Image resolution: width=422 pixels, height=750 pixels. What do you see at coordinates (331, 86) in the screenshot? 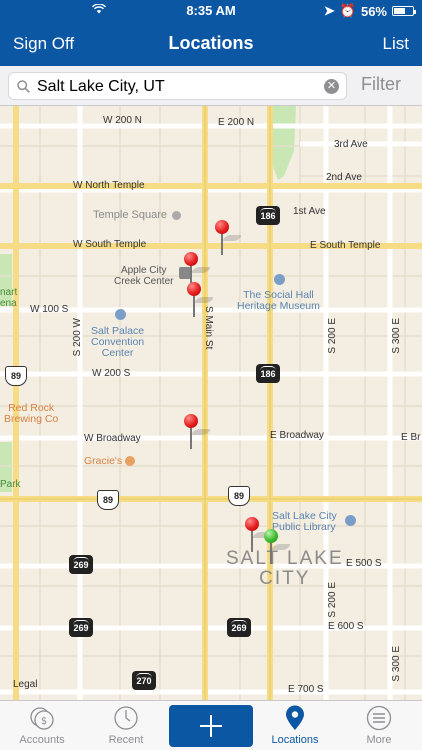
I see `clear-icon: ✕` at bounding box center [331, 86].